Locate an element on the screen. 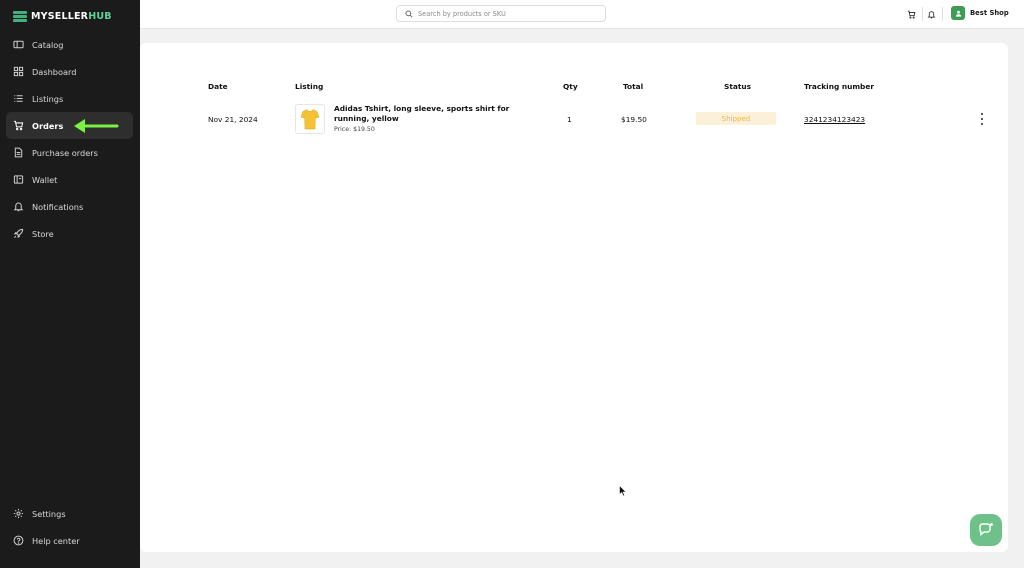 This screenshot has height=568, width=1024. sidebar-item-label: Catalog is located at coordinates (48, 44).